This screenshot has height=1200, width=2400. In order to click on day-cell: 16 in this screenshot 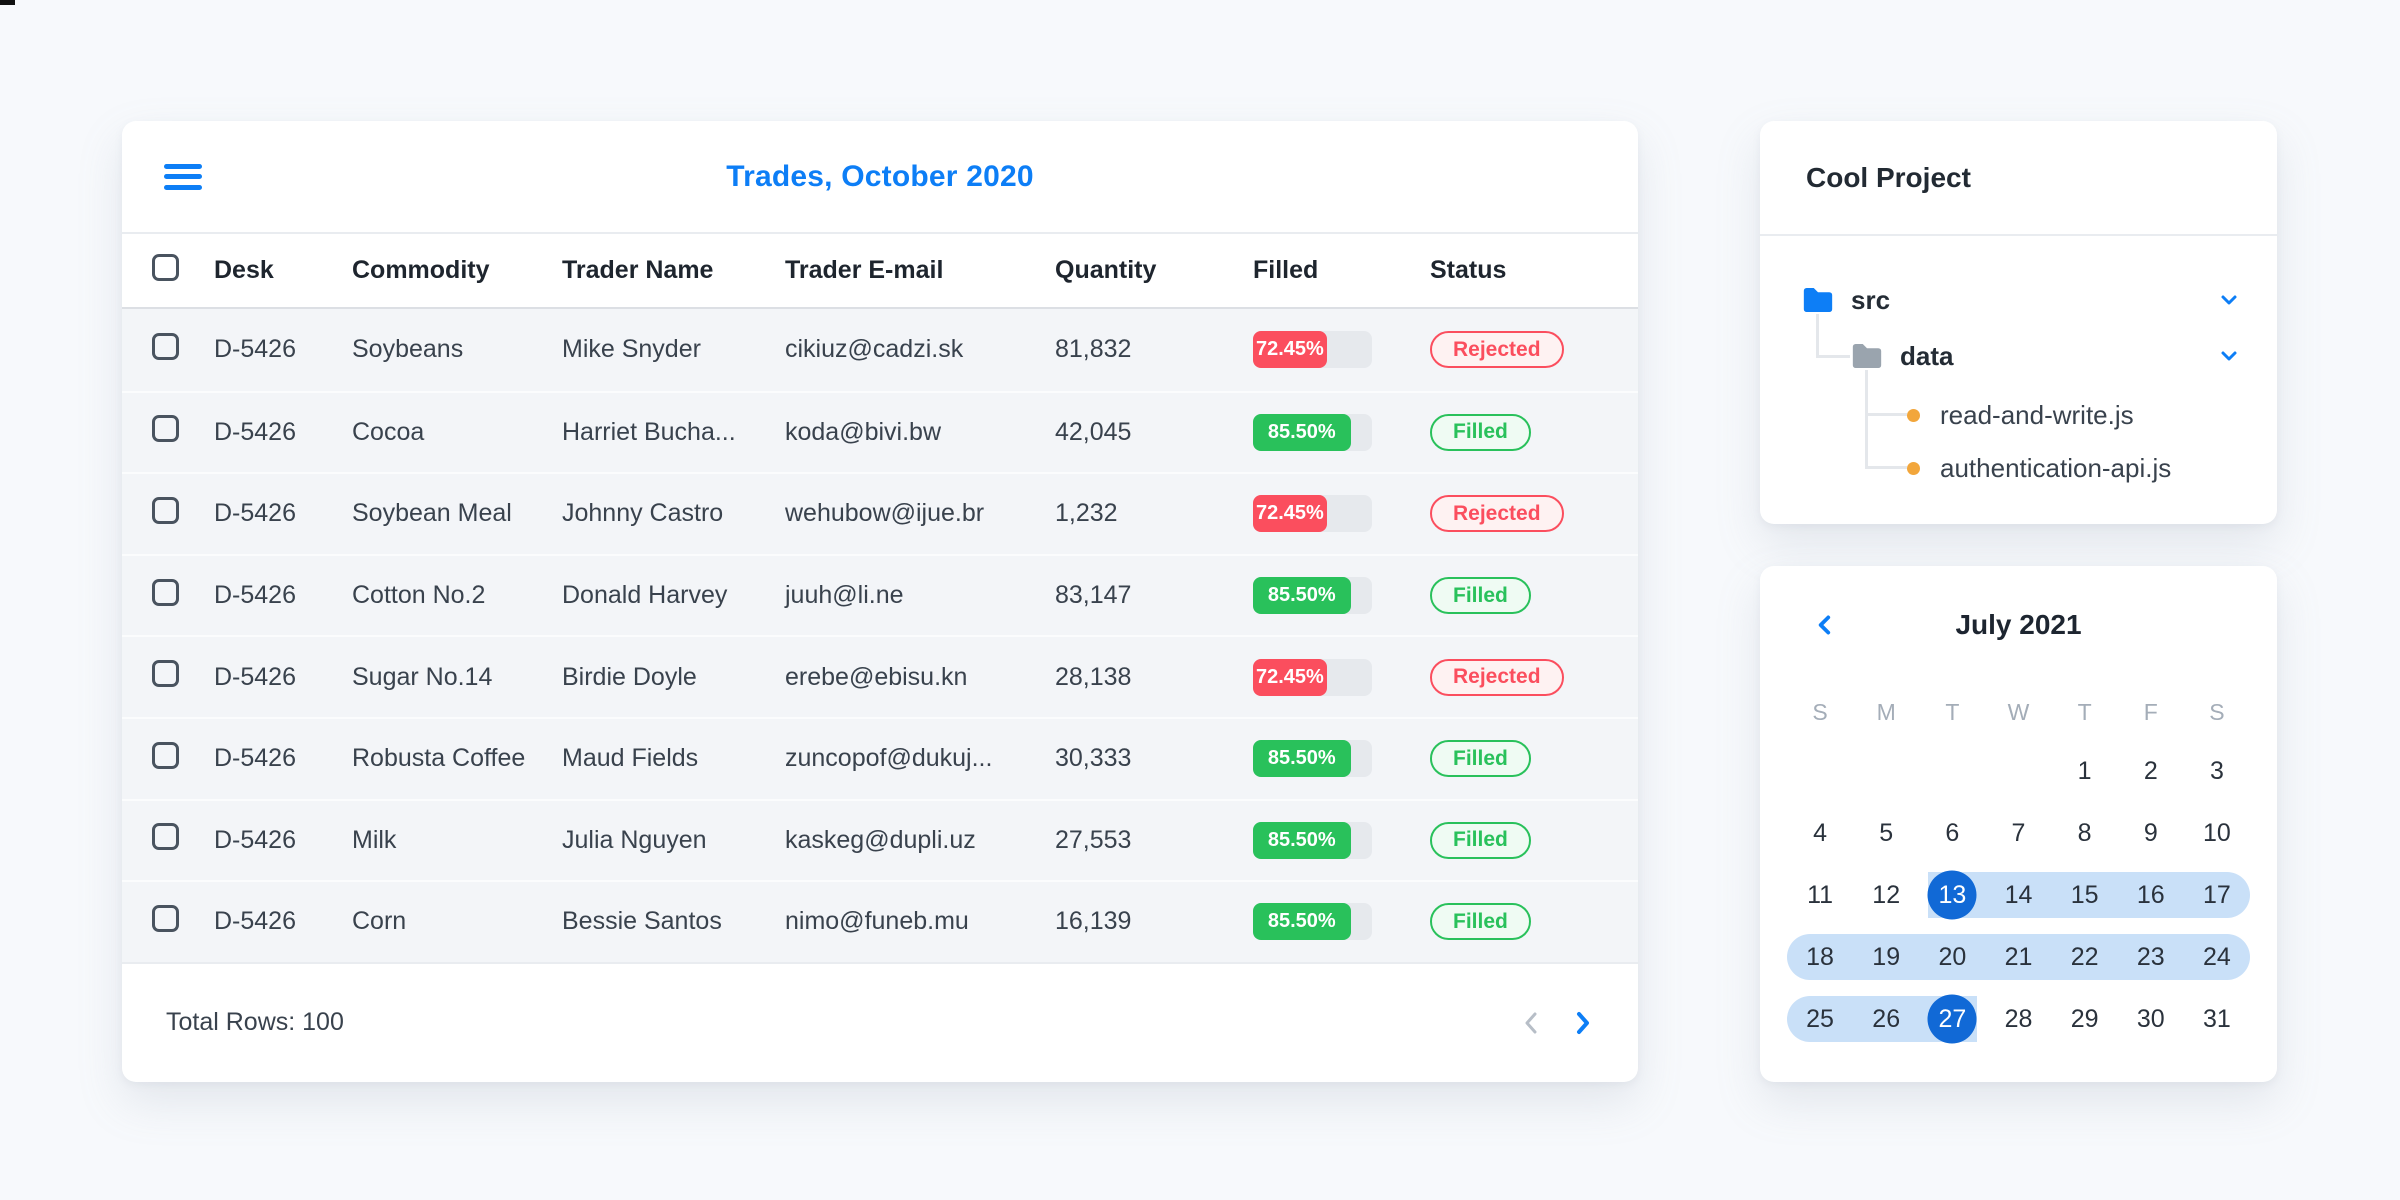, I will do `click(2151, 895)`.